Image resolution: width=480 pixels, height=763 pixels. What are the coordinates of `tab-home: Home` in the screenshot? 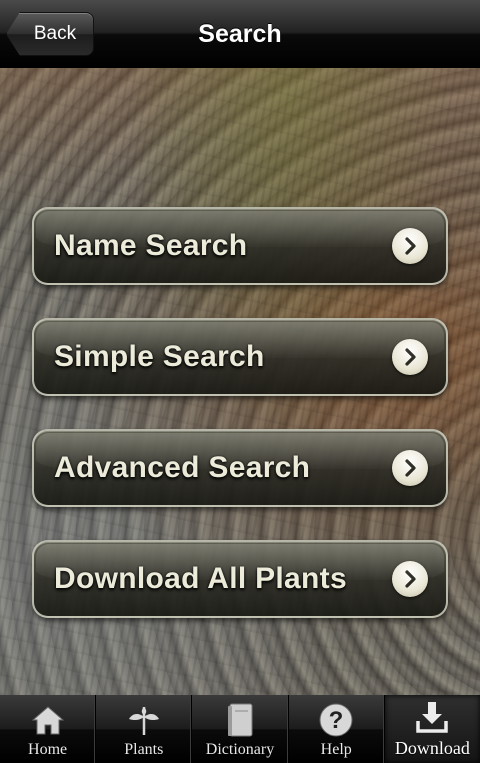 It's located at (48, 729).